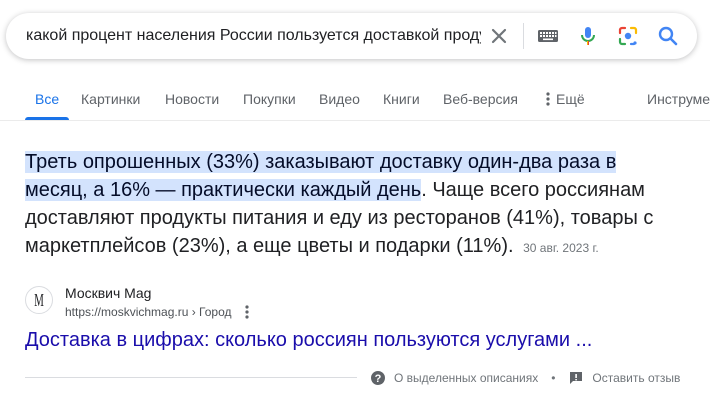  I want to click on tab-more: Ещё, so click(565, 99).